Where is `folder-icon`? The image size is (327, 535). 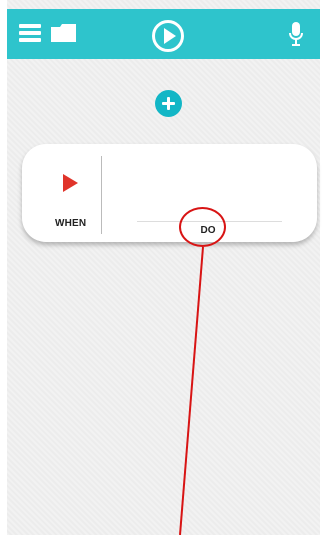
folder-icon is located at coordinates (64, 33).